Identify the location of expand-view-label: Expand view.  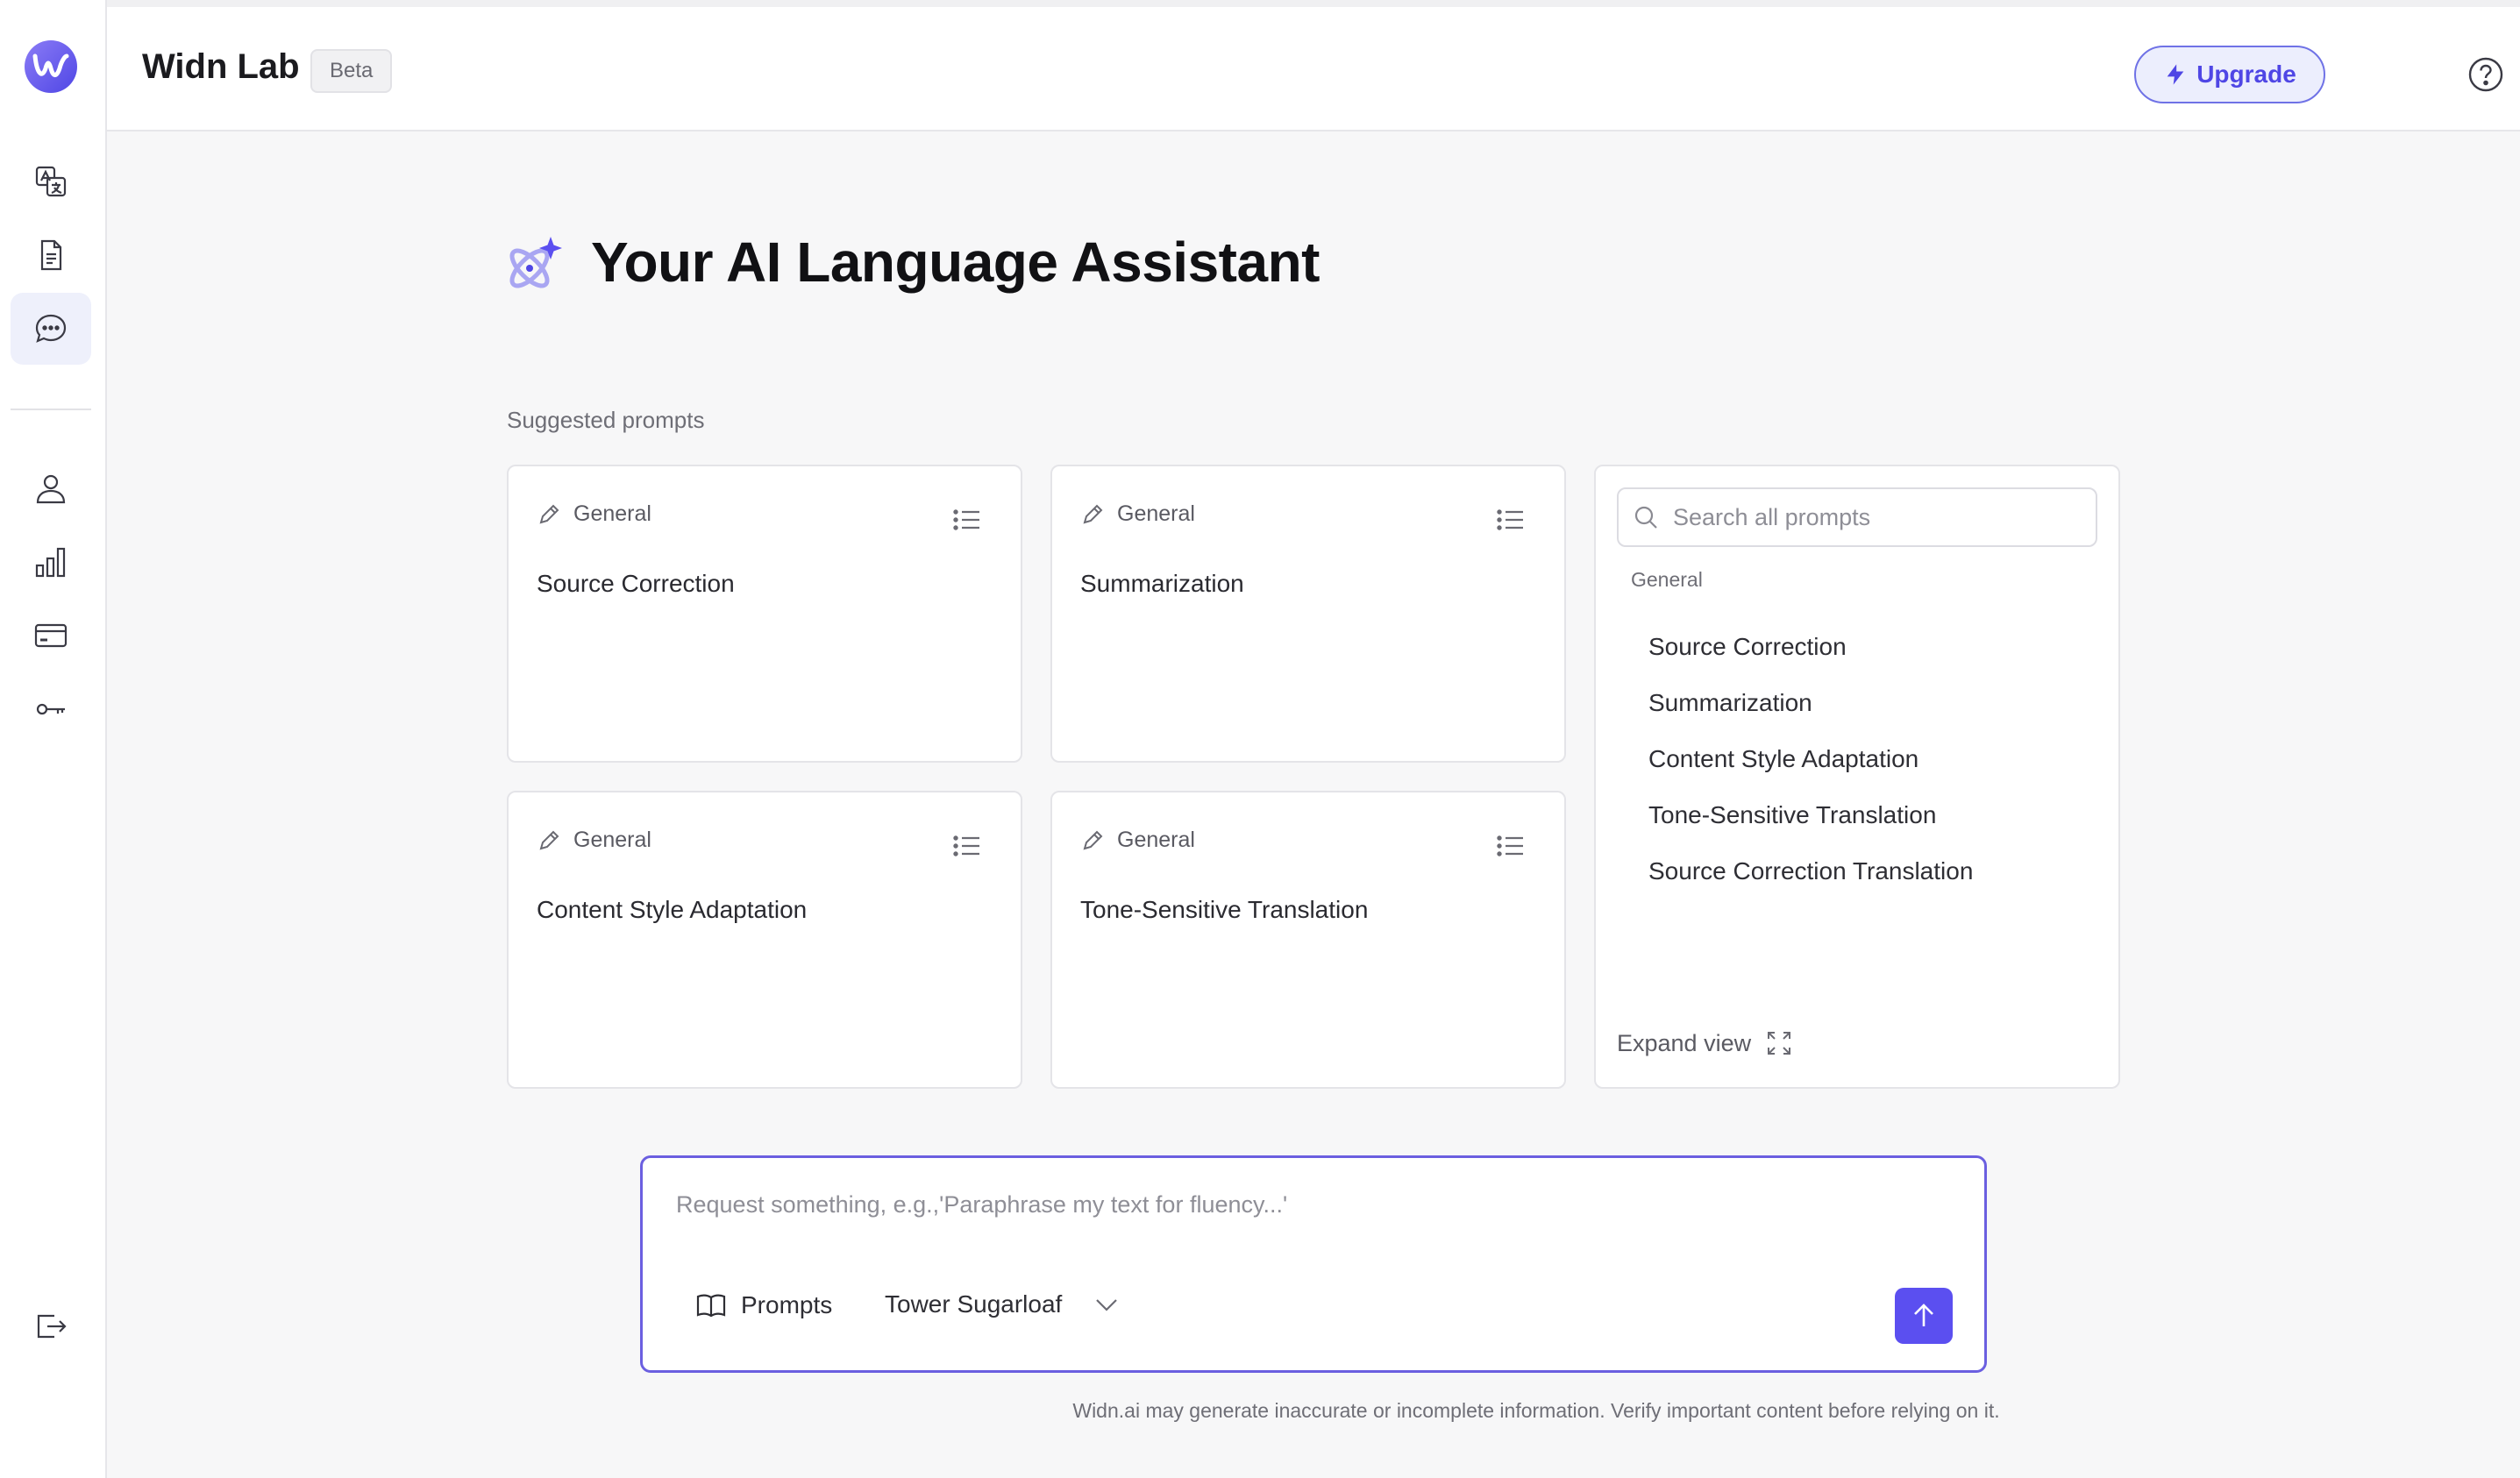
(1684, 1042).